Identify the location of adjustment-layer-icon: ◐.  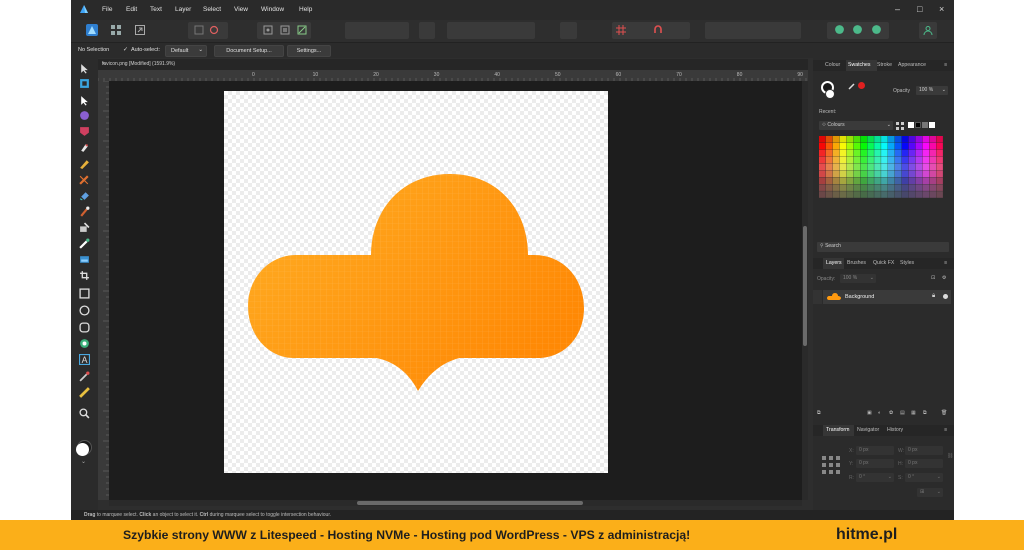
(879, 413).